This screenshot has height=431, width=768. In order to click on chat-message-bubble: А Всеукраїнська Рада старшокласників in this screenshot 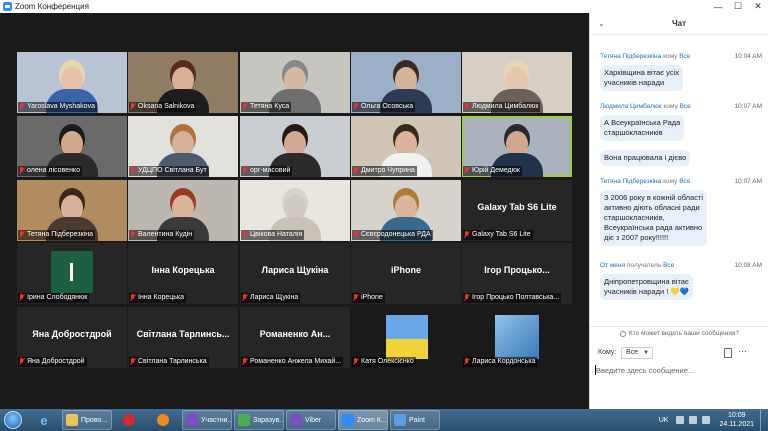, I will do `click(642, 128)`.